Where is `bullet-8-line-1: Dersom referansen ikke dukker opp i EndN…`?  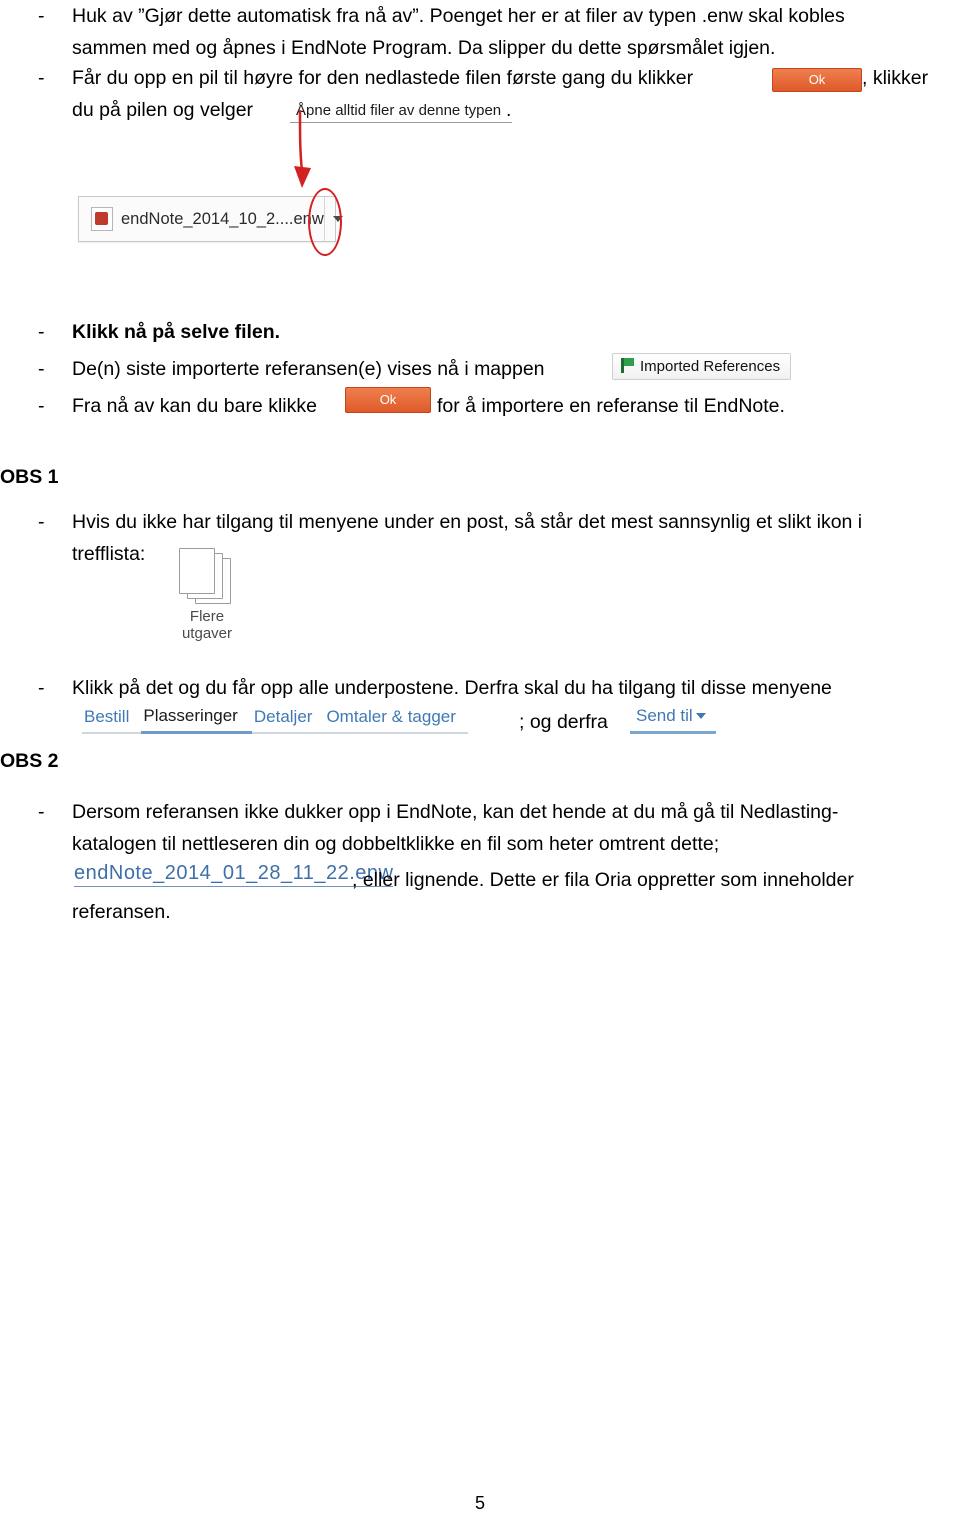 bullet-8-line-1: Dersom referansen ikke dukker opp i EndN… is located at coordinates (455, 812).